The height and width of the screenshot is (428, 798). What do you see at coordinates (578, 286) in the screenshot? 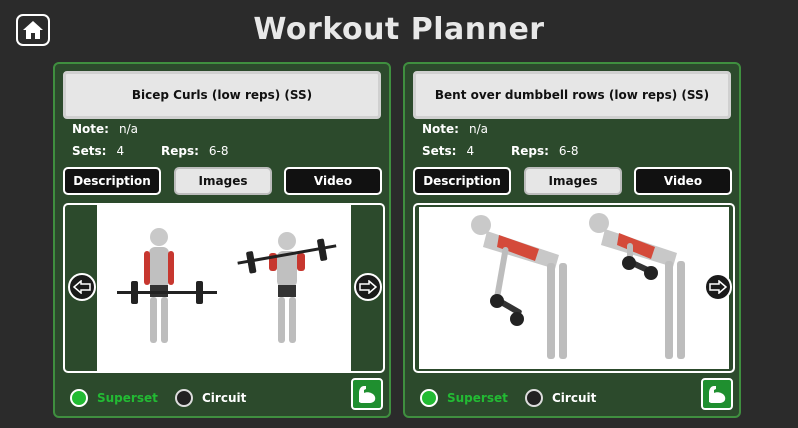
I see `dumbbell-row-illustration` at bounding box center [578, 286].